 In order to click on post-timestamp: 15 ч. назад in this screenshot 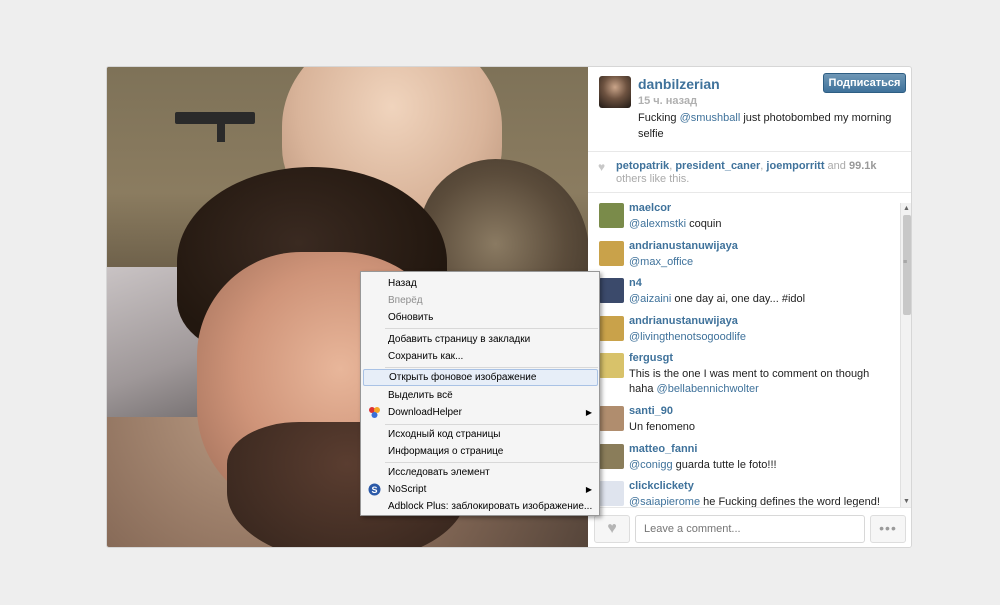, I will do `click(668, 101)`.